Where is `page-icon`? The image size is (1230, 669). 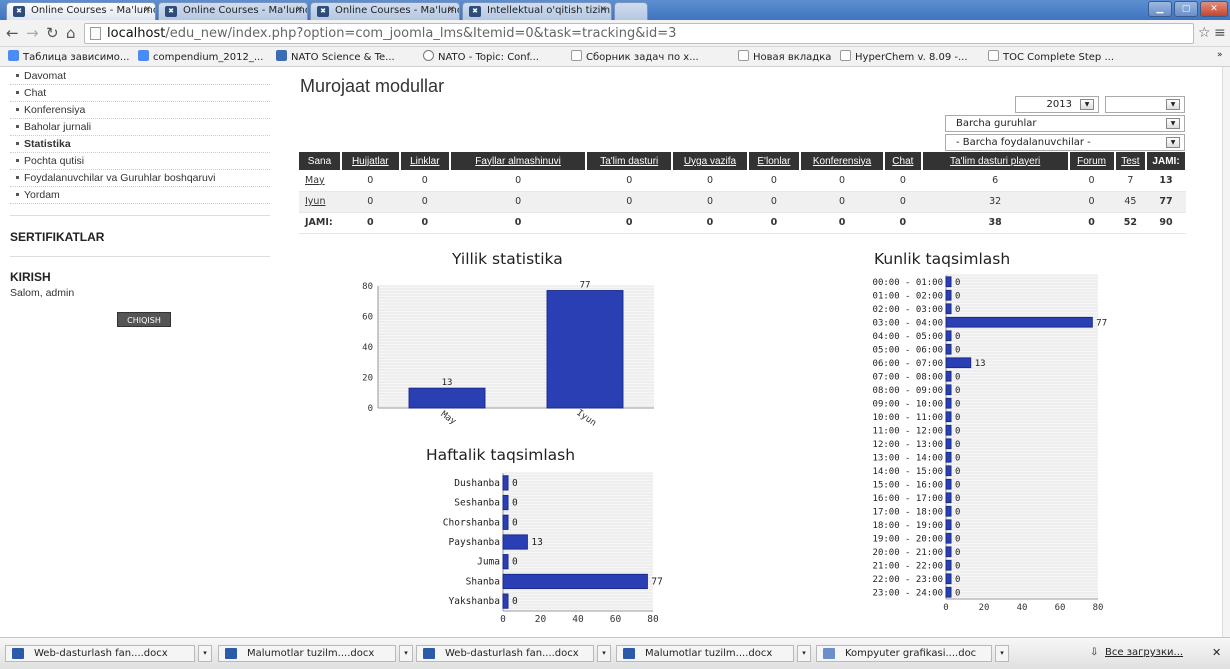
page-icon is located at coordinates (576, 55).